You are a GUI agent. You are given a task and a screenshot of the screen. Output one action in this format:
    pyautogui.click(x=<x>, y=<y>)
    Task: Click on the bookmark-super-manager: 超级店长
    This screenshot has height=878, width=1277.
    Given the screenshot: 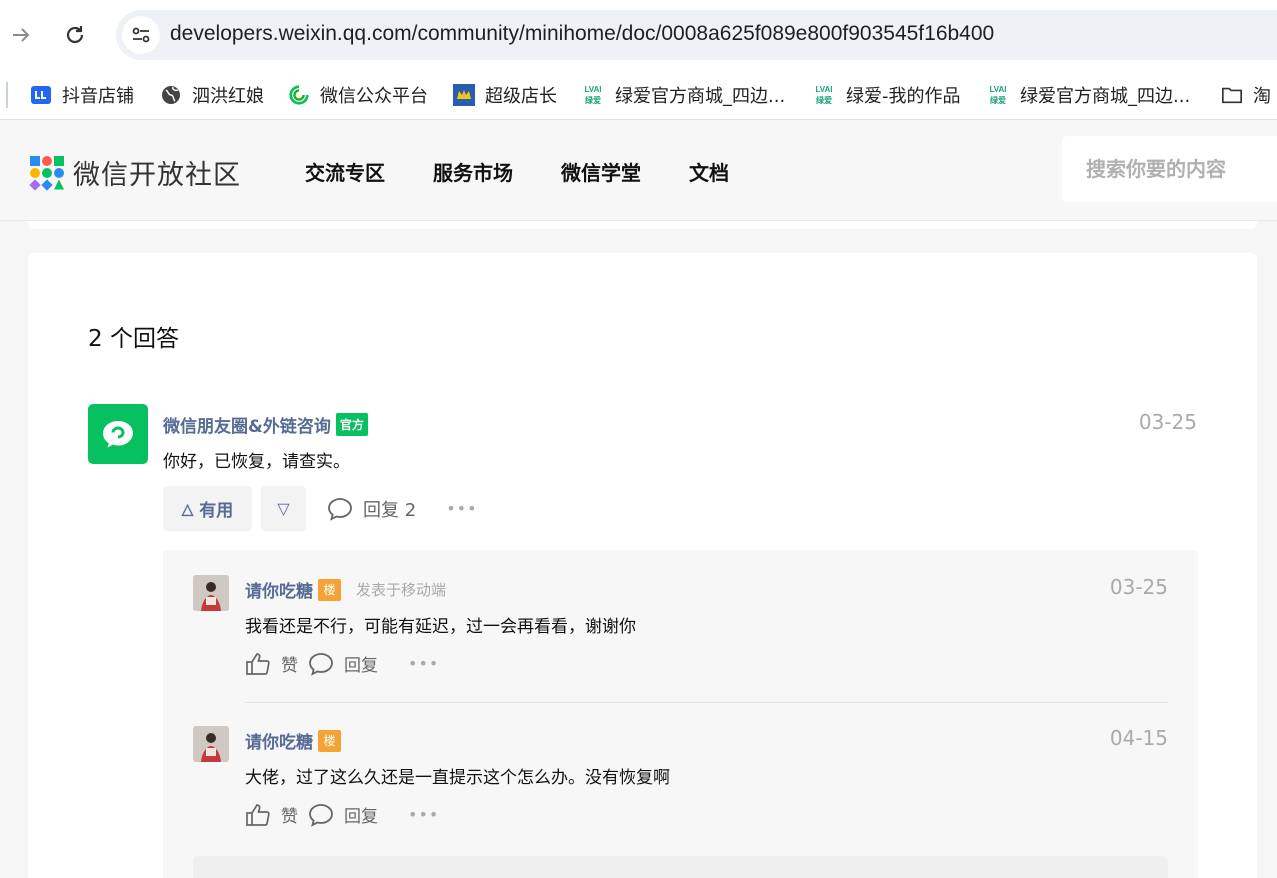 What is the action you would take?
    pyautogui.click(x=505, y=95)
    